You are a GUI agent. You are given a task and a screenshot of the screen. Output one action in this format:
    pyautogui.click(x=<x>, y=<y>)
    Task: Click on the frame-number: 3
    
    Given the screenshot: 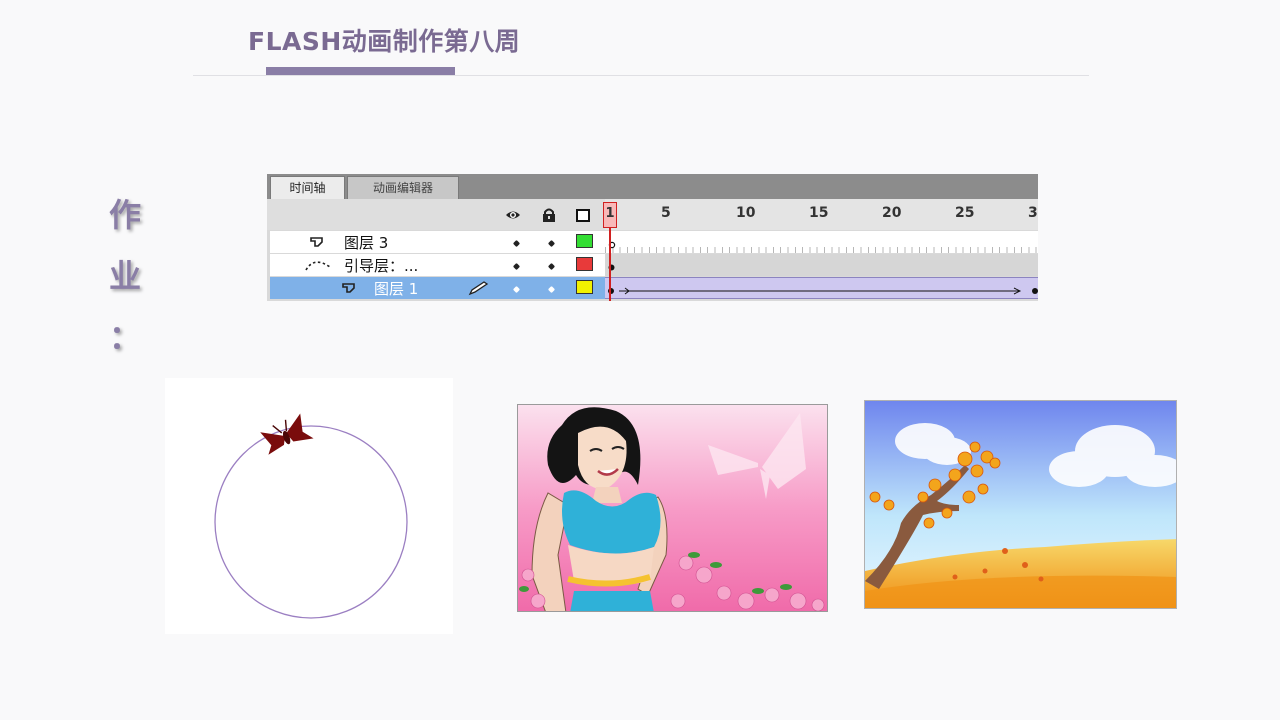 What is the action you would take?
    pyautogui.click(x=1033, y=213)
    